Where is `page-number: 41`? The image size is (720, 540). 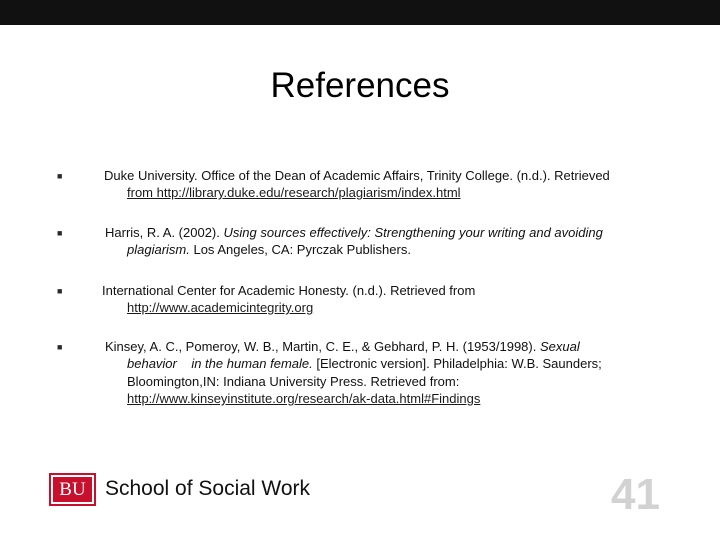 page-number: 41 is located at coordinates (635, 494).